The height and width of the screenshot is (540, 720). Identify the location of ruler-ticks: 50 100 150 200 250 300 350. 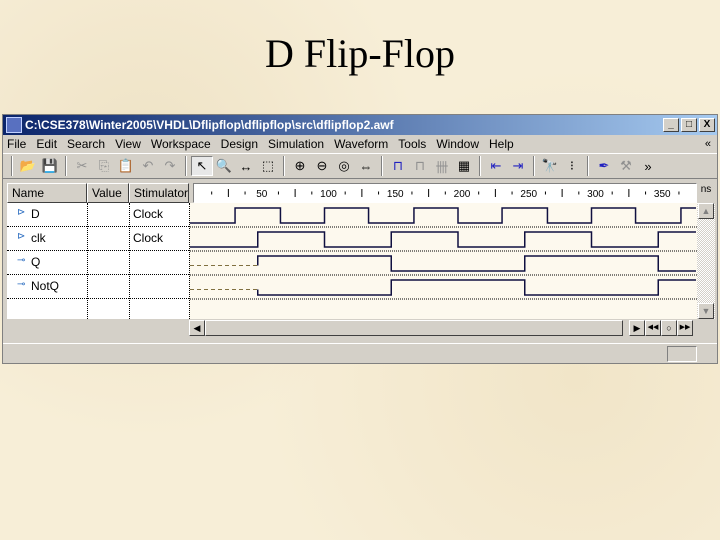
(445, 194).